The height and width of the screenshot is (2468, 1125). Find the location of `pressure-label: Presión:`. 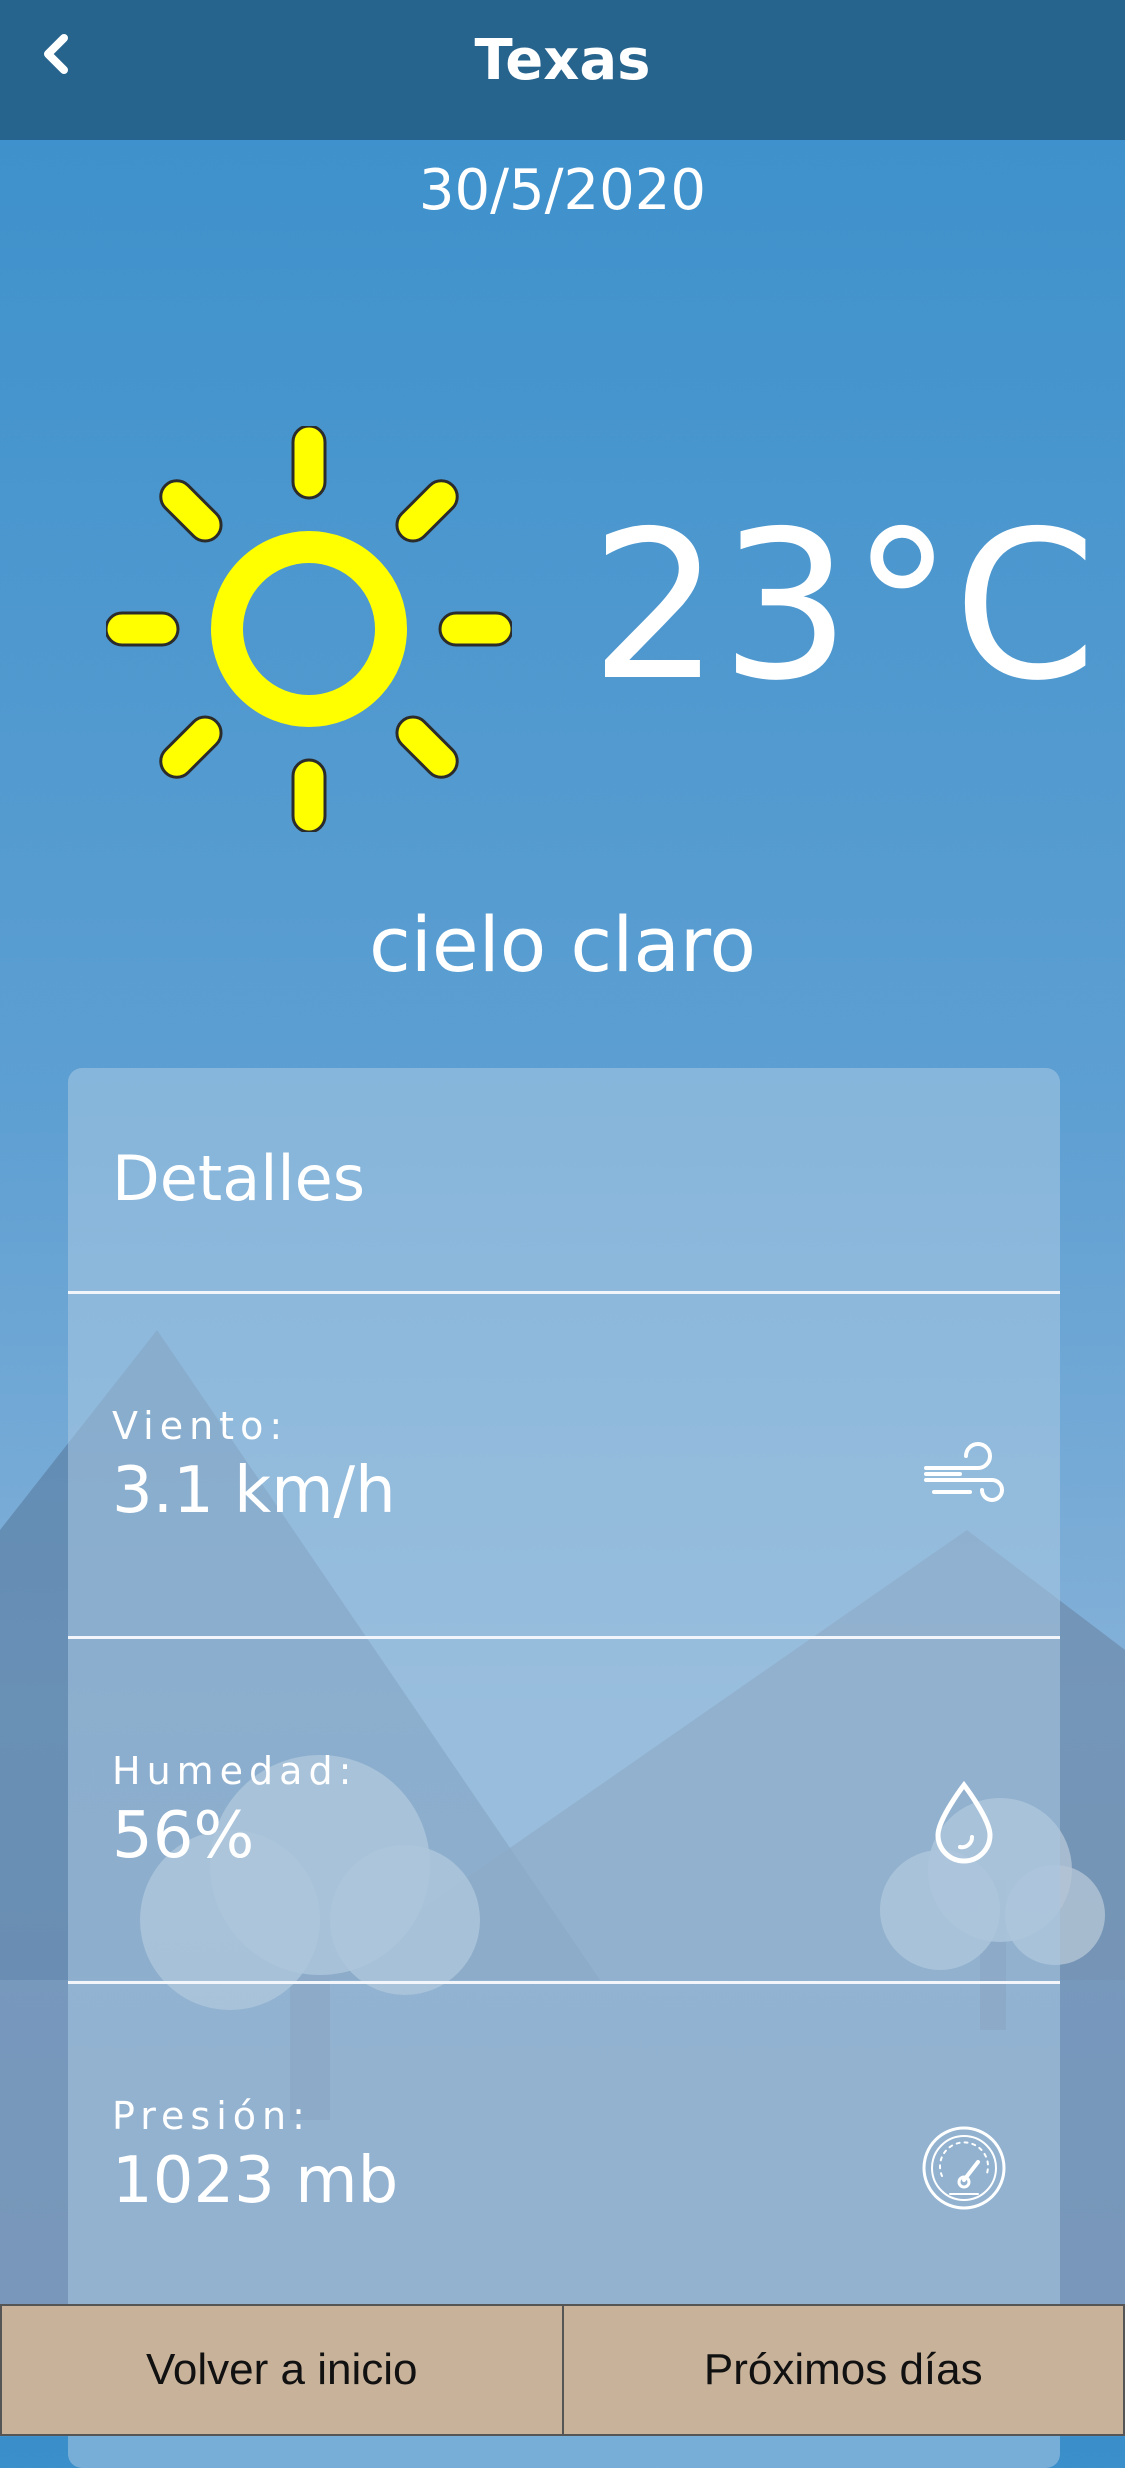

pressure-label: Presión: is located at coordinates (211, 2116).